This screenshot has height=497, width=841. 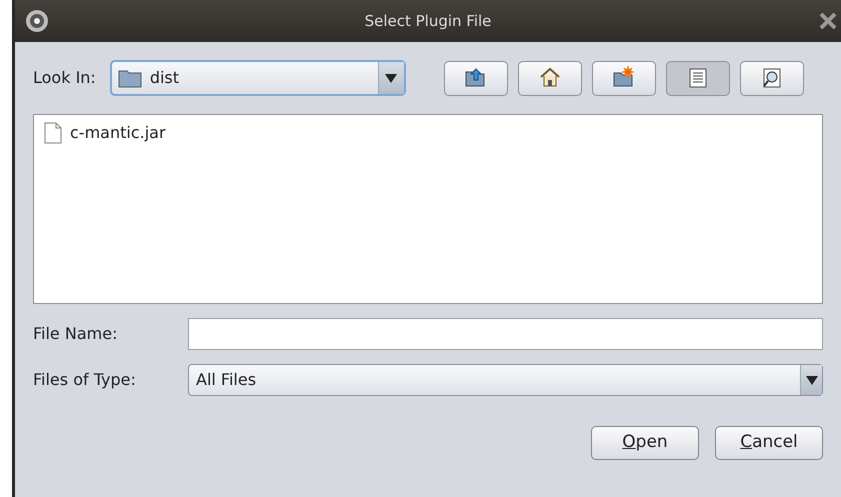 What do you see at coordinates (75, 334) in the screenshot?
I see `file-name-label: File Name:` at bounding box center [75, 334].